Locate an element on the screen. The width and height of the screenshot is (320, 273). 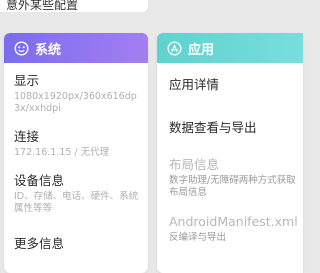
connection-item: 连接 172.16.1.15 / 无代理 is located at coordinates (78, 144).